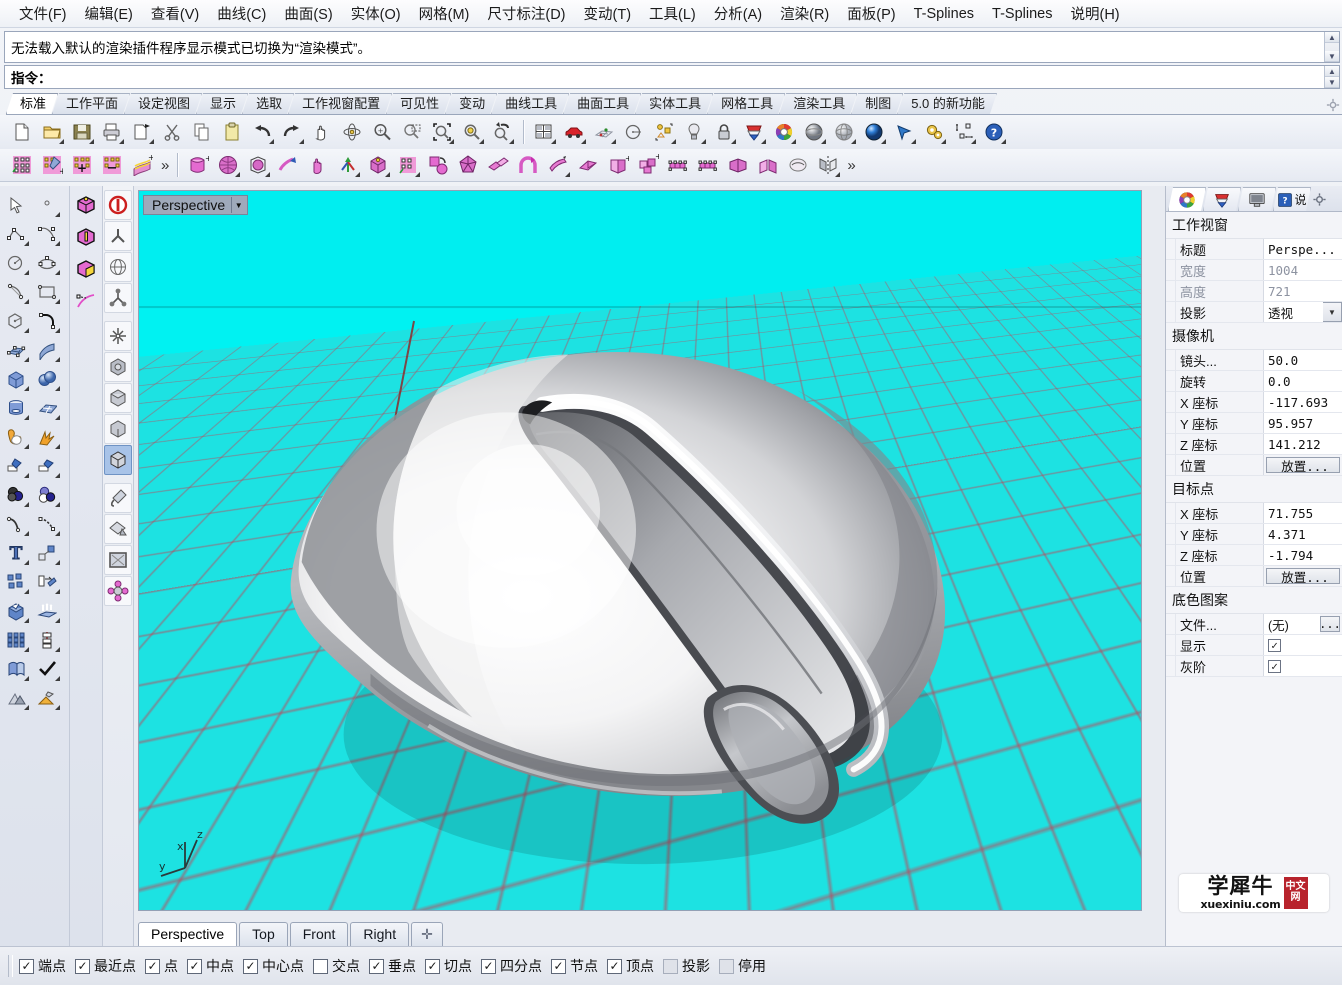 The image size is (1342, 985). I want to click on panel-options-gear-icon, so click(1319, 199).